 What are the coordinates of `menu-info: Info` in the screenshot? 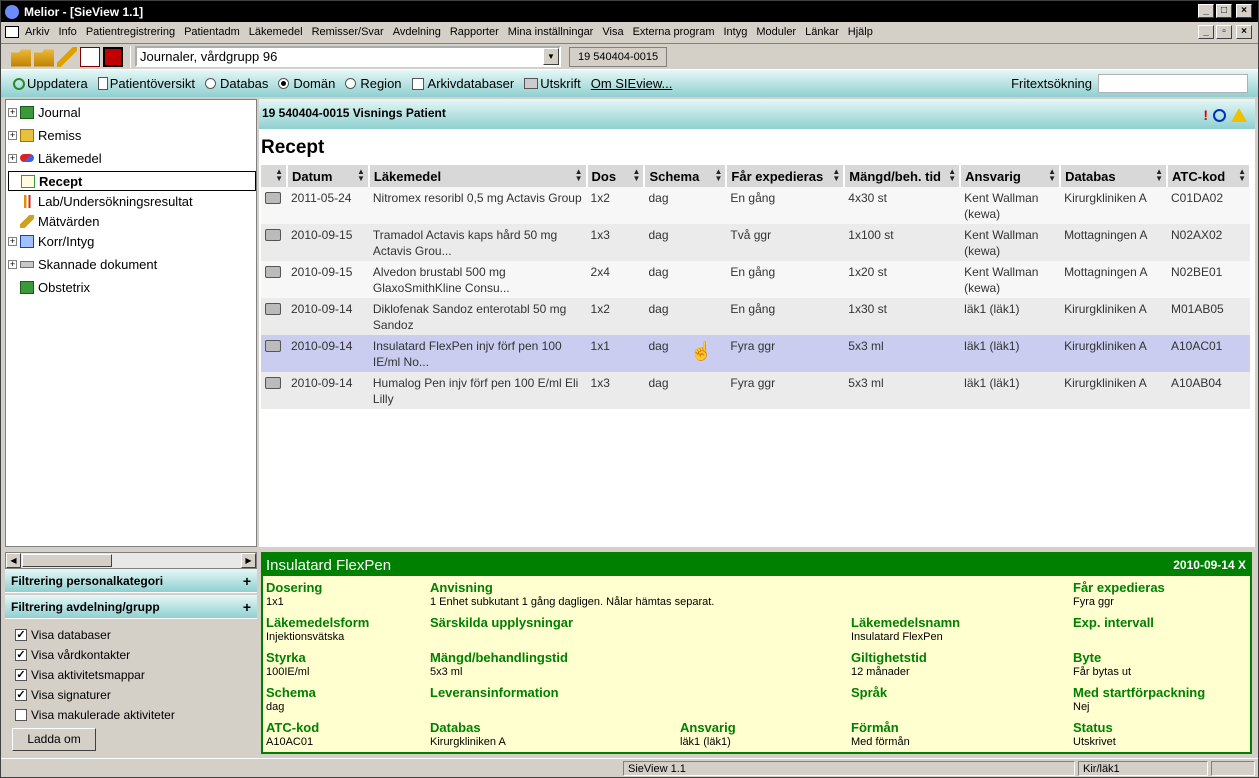 It's located at (67, 32).